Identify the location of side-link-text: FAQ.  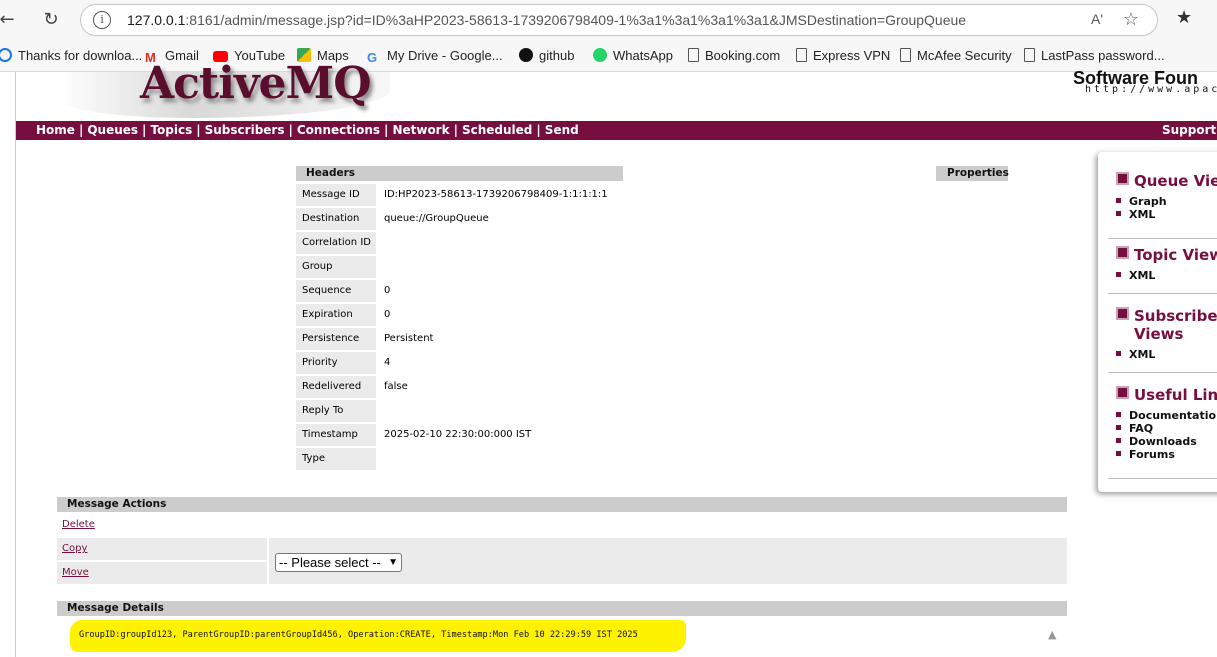
(1141, 428).